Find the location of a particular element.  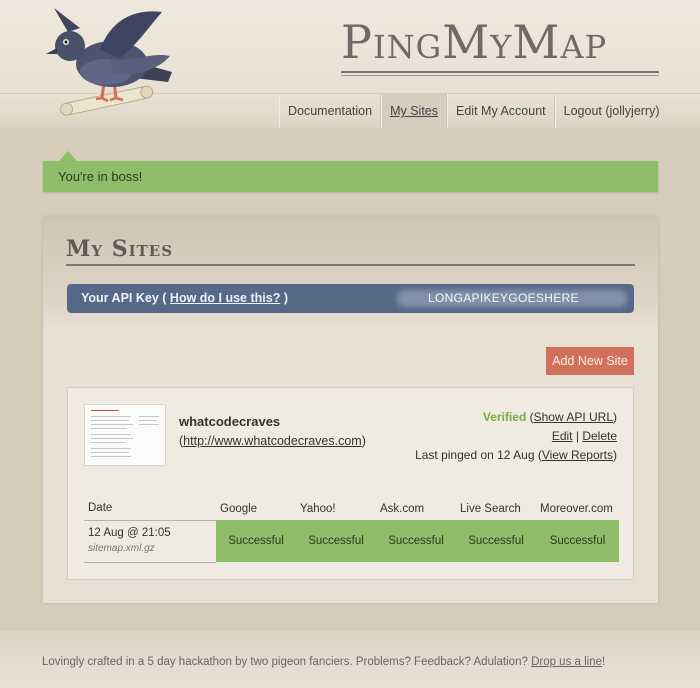

site-url-close: ) is located at coordinates (363, 441).